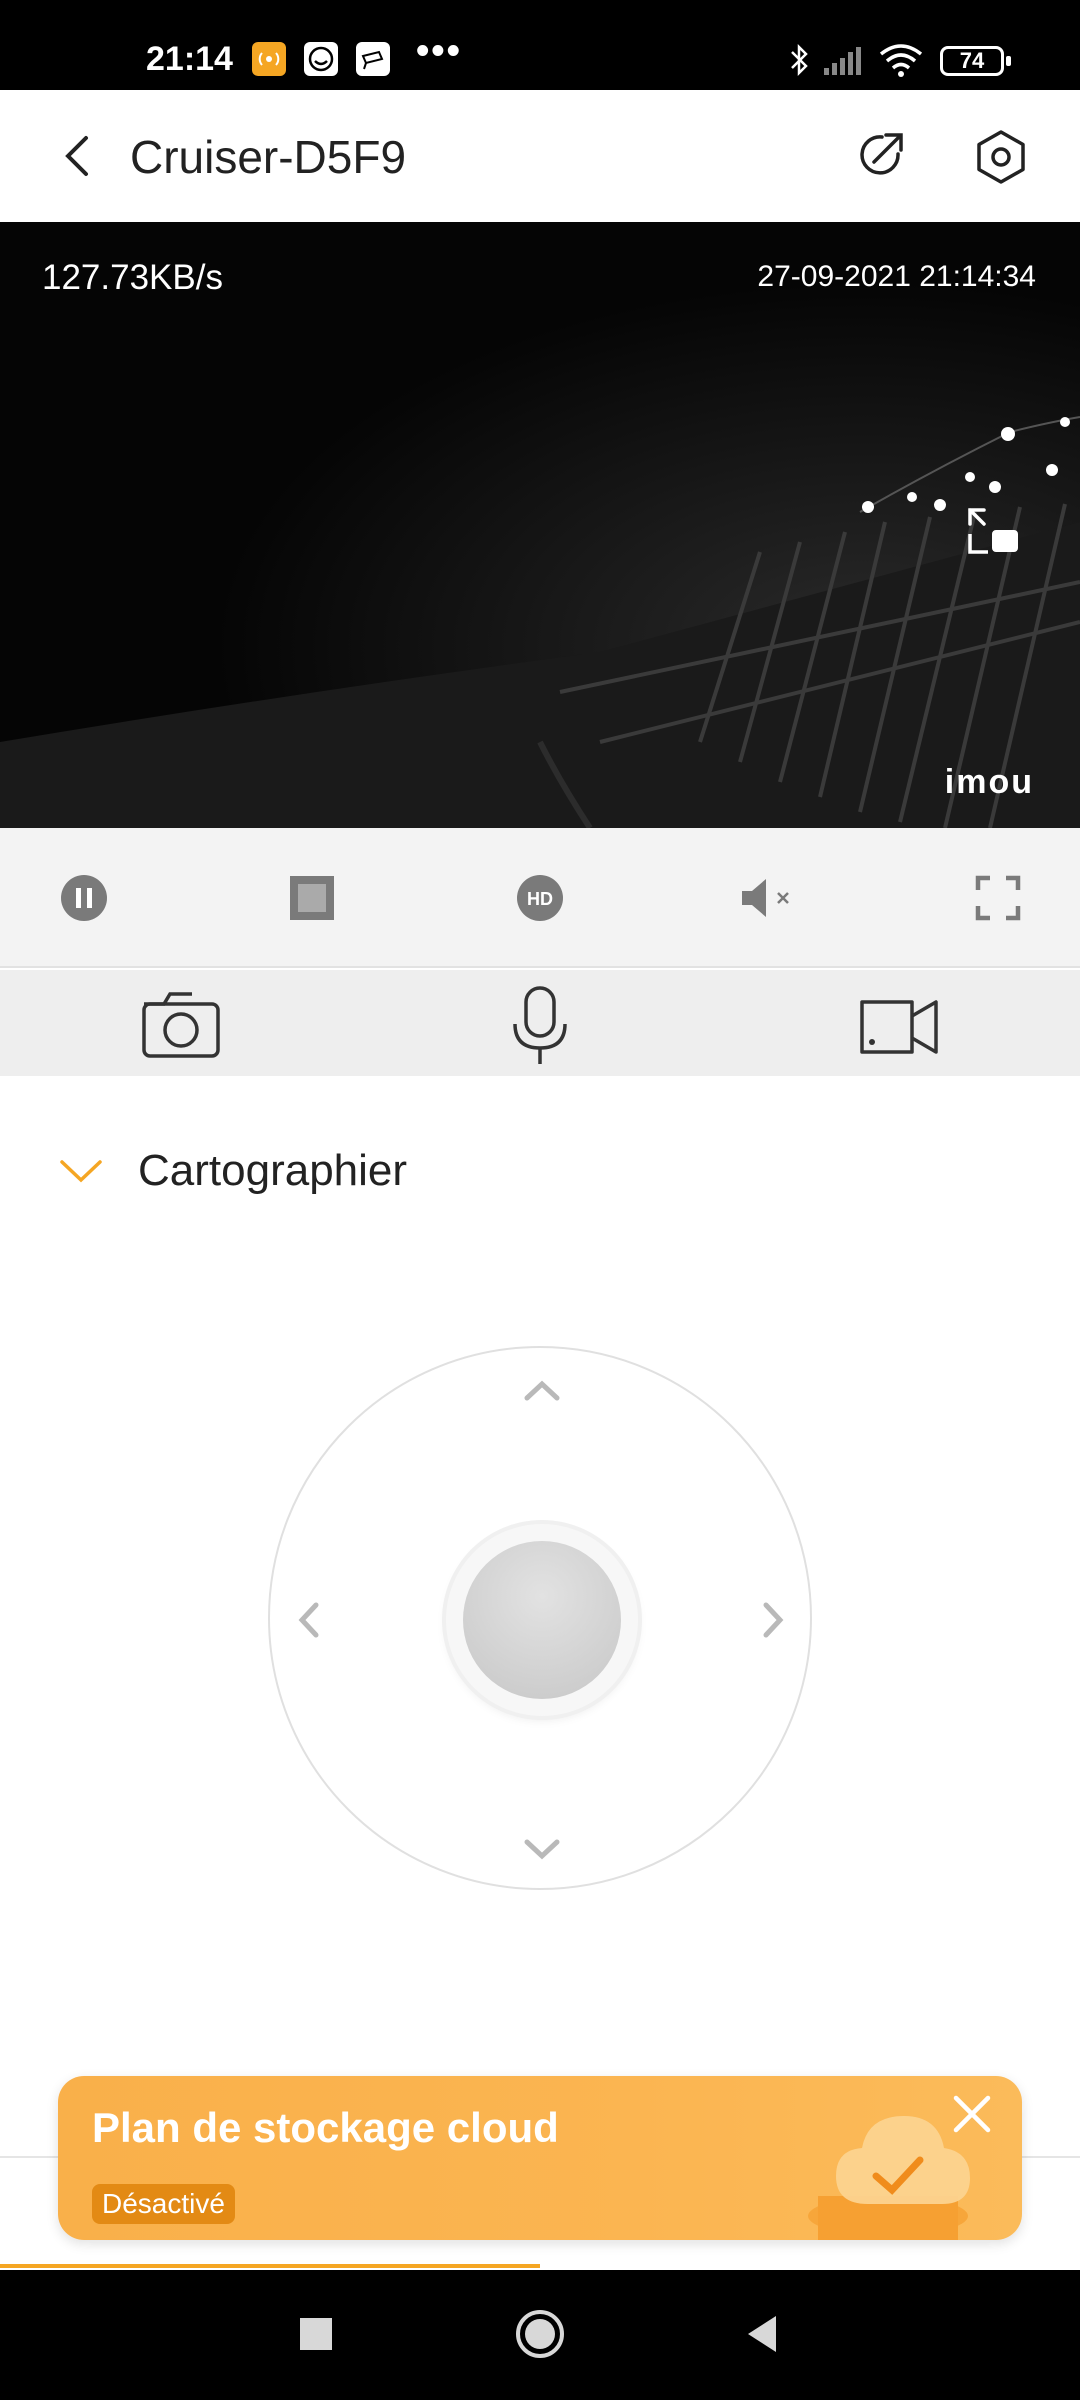 The width and height of the screenshot is (1080, 2400). I want to click on bitrate-label: 127.73KB/s, so click(132, 277).